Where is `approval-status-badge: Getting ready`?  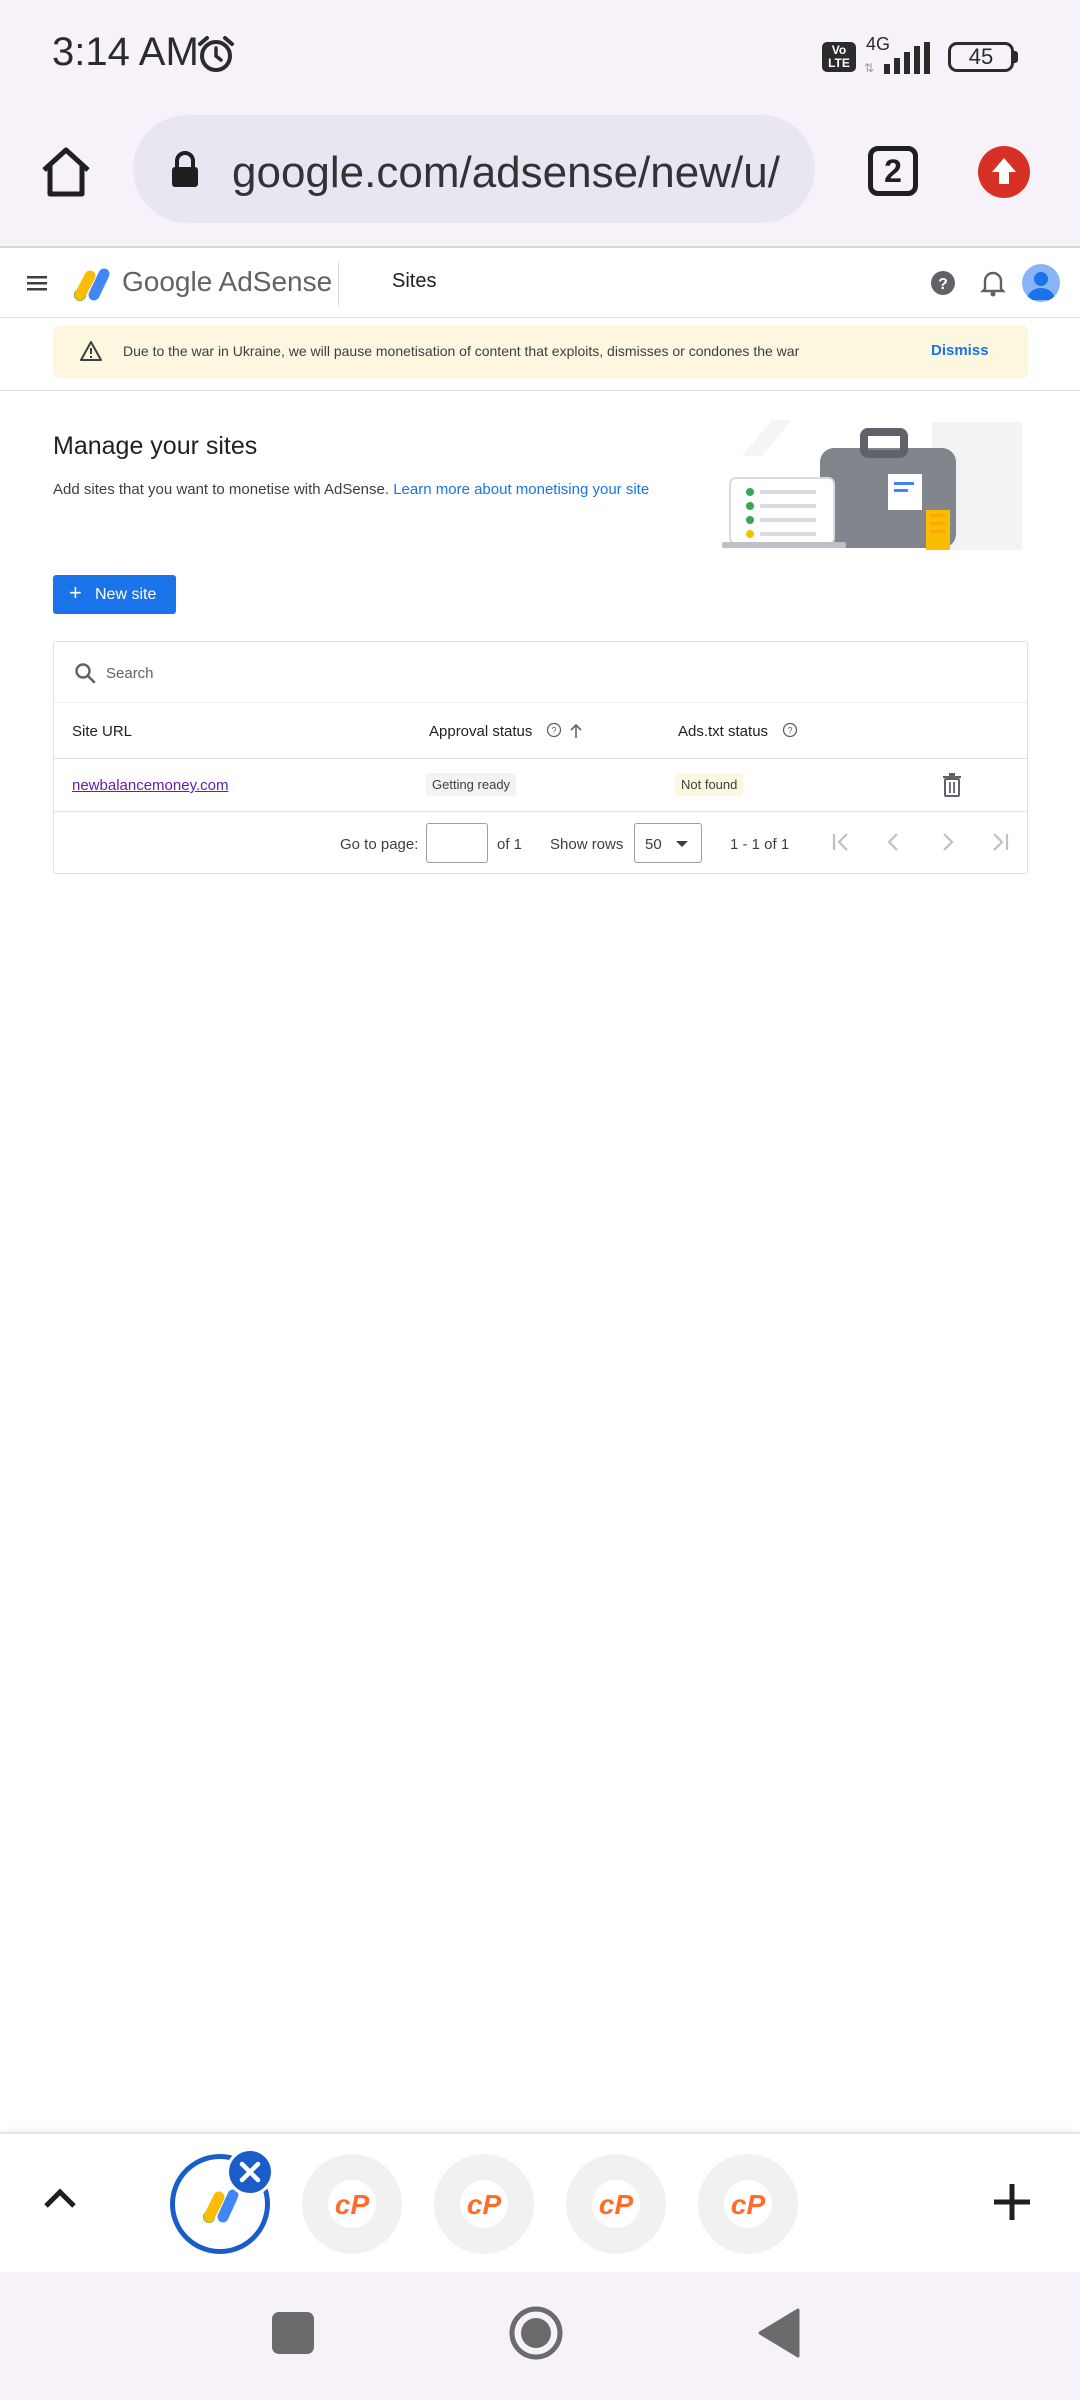
approval-status-badge: Getting ready is located at coordinates (471, 784).